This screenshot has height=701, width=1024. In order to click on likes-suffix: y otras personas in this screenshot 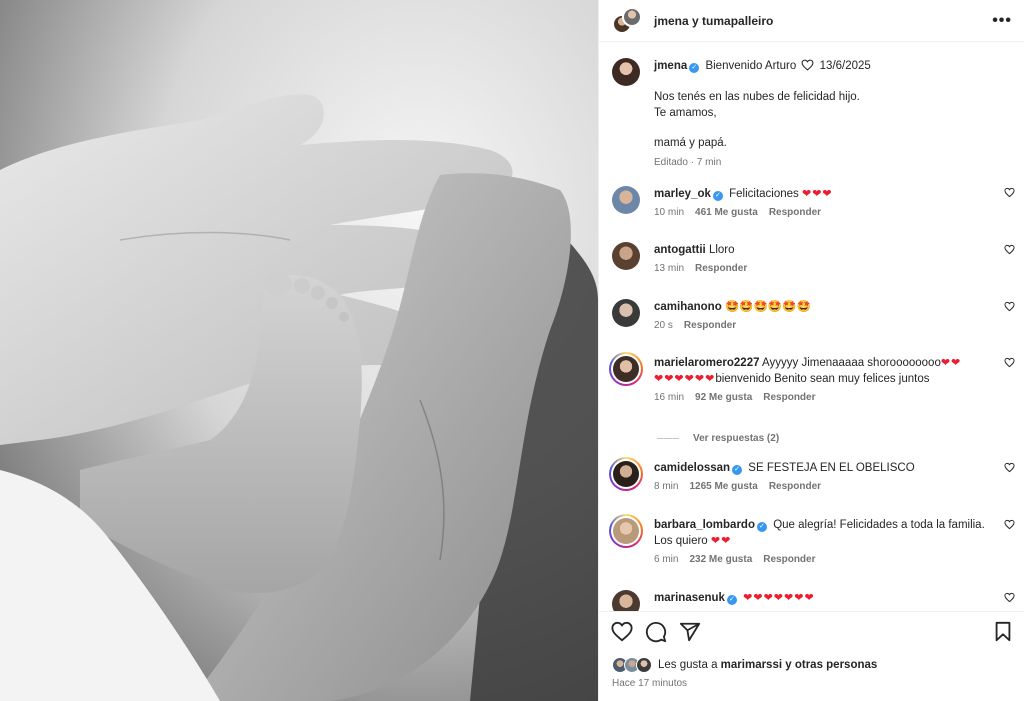, I will do `click(831, 665)`.